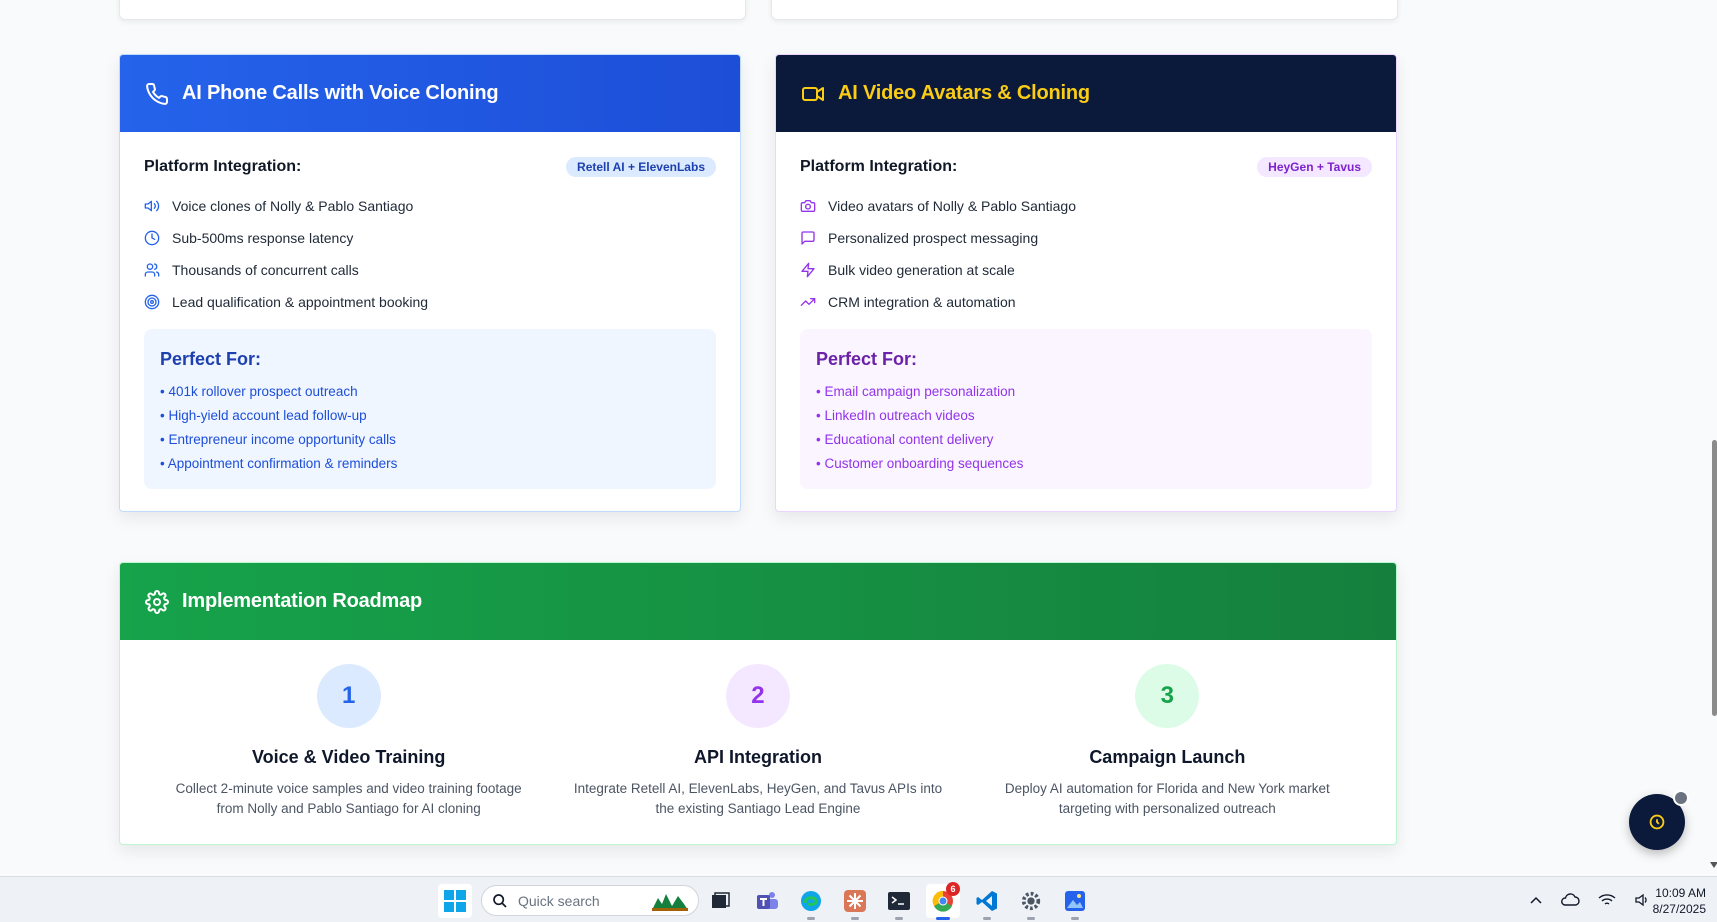  What do you see at coordinates (1086, 302) in the screenshot?
I see `list-item: CRM integration & automation` at bounding box center [1086, 302].